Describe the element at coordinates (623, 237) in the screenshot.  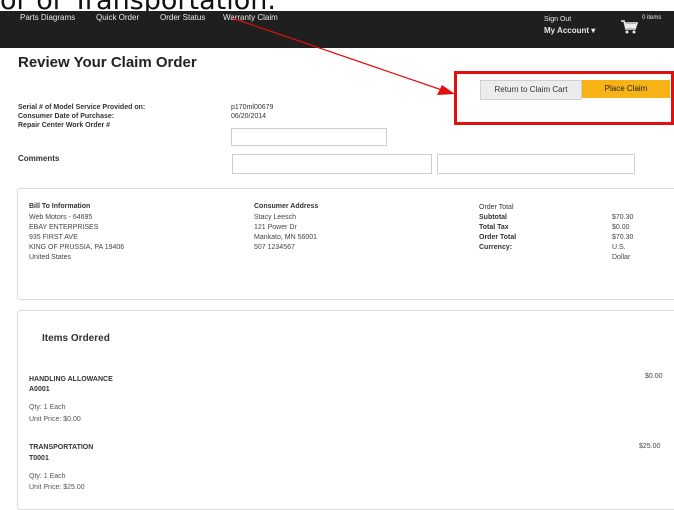
I see `order-total-value: $70.30` at that location.